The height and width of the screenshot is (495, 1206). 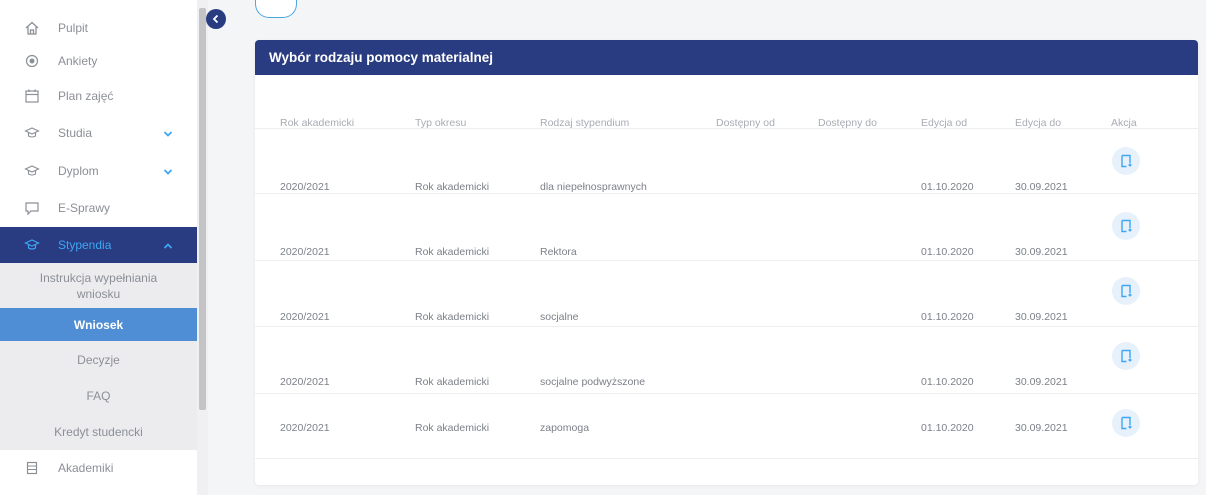 What do you see at coordinates (86, 96) in the screenshot?
I see `sidebar-item-label: Plan zajęć` at bounding box center [86, 96].